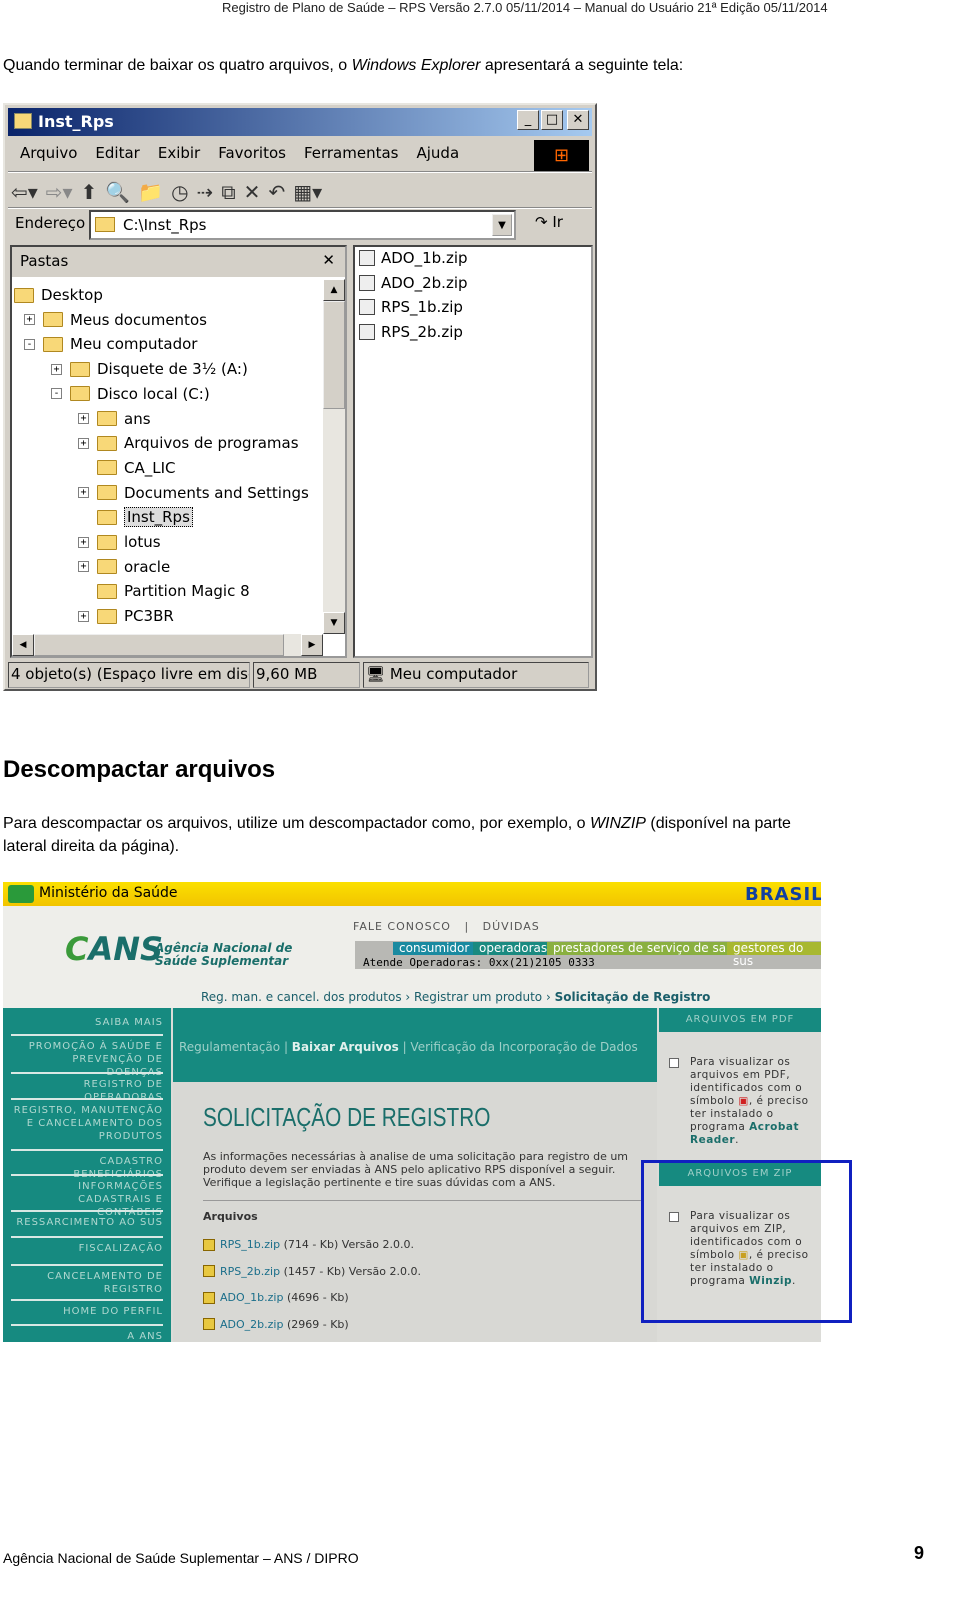 This screenshot has height=1624, width=960. What do you see at coordinates (159, 645) in the screenshot?
I see `hscroll-thumb` at bounding box center [159, 645].